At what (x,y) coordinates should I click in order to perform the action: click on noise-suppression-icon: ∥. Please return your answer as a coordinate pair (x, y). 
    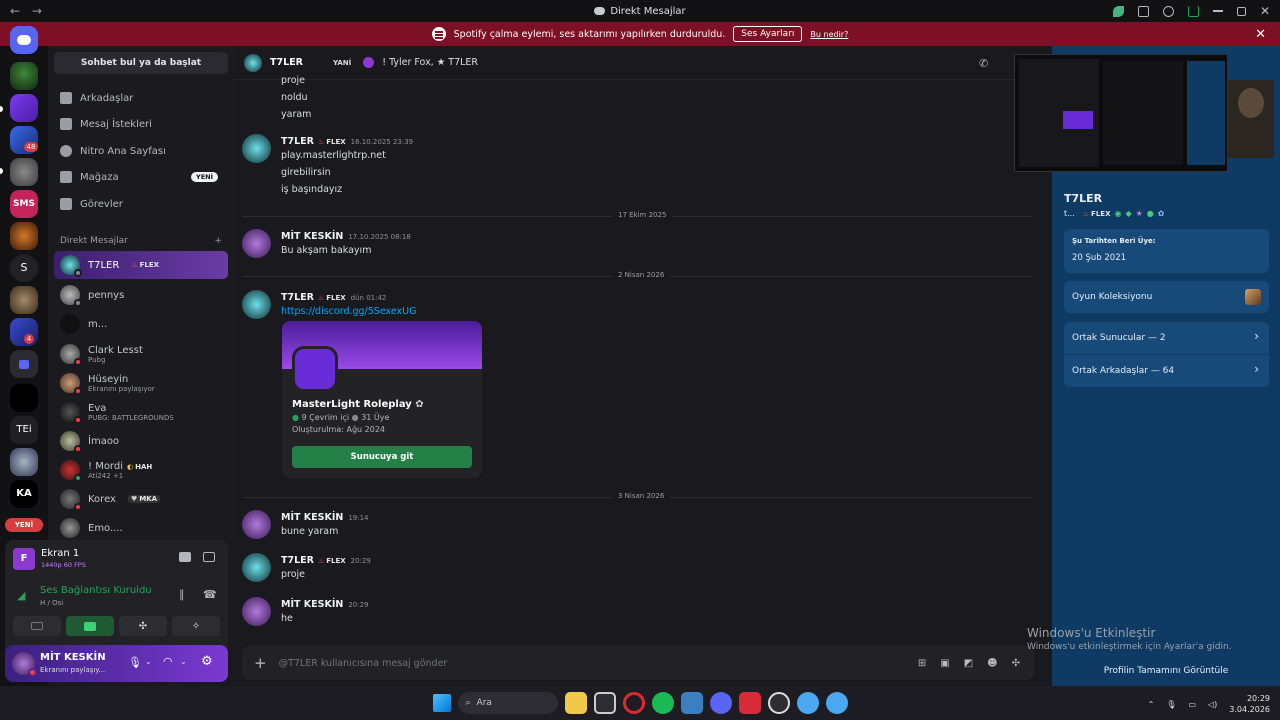
    Looking at the image, I should click on (182, 594).